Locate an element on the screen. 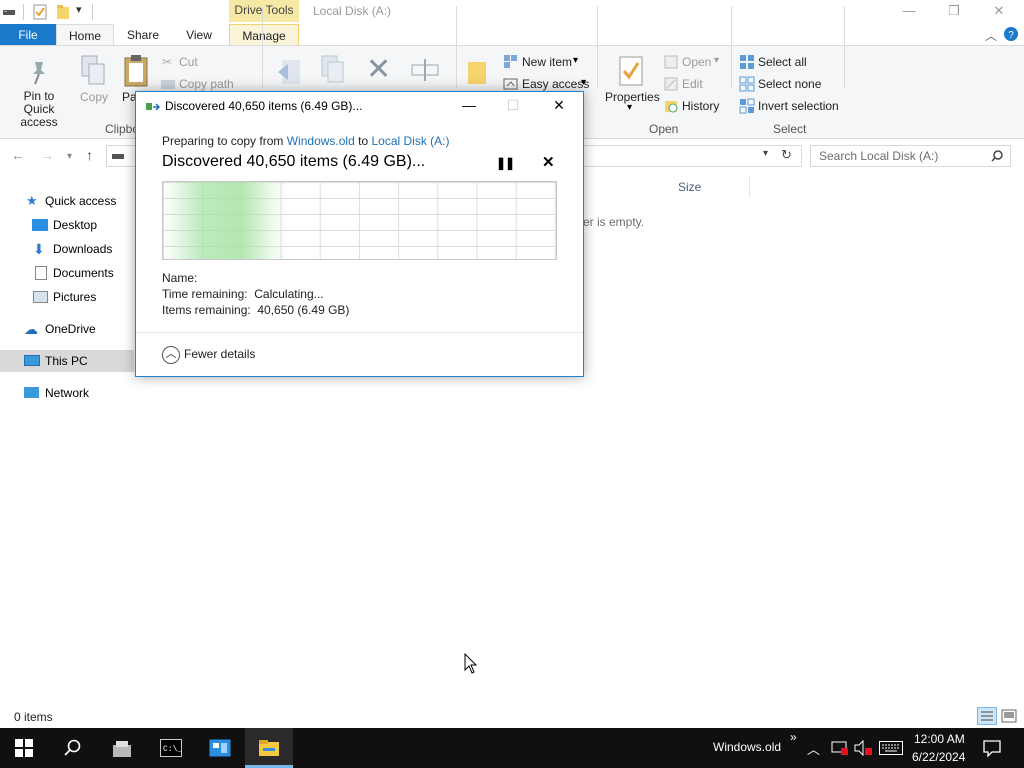 The height and width of the screenshot is (768, 1024). properties-button: Properties is located at coordinates (632, 97).